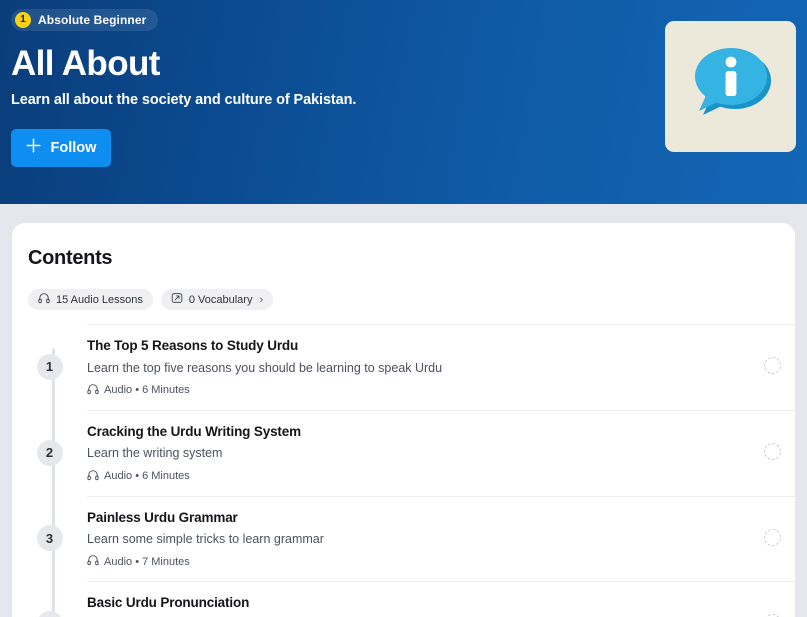 This screenshot has height=617, width=807. What do you see at coordinates (33, 147) in the screenshot?
I see `plus-icon` at bounding box center [33, 147].